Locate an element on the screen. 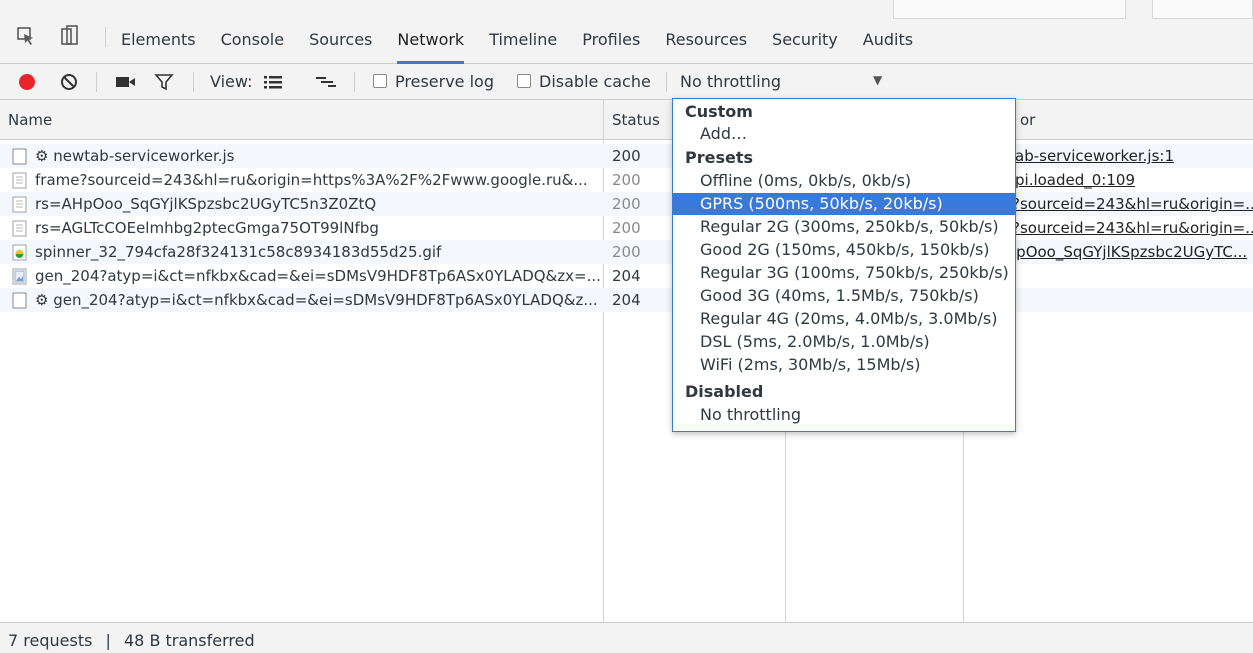 The width and height of the screenshot is (1253, 653). disable-cache-checkbox is located at coordinates (524, 81).